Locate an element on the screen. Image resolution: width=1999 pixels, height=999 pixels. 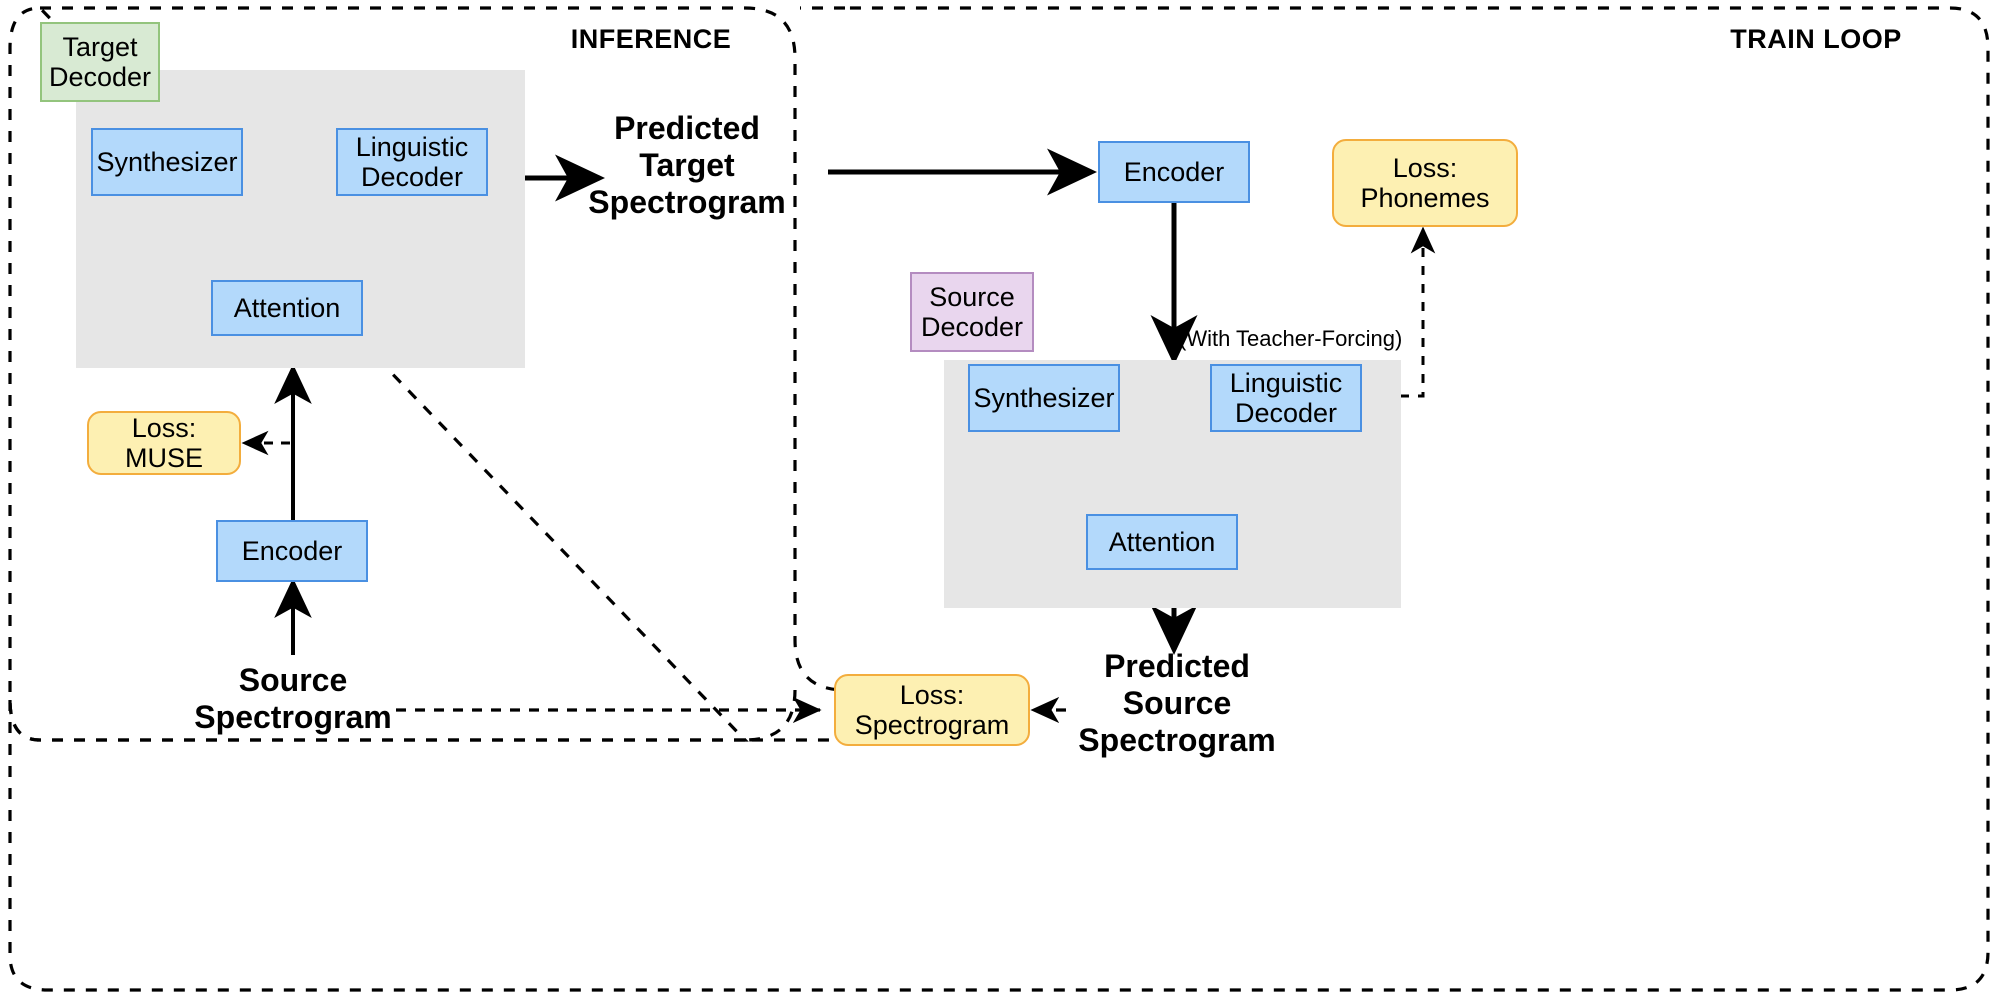
target-decoder-tag-line2: Decoder is located at coordinates (100, 77).